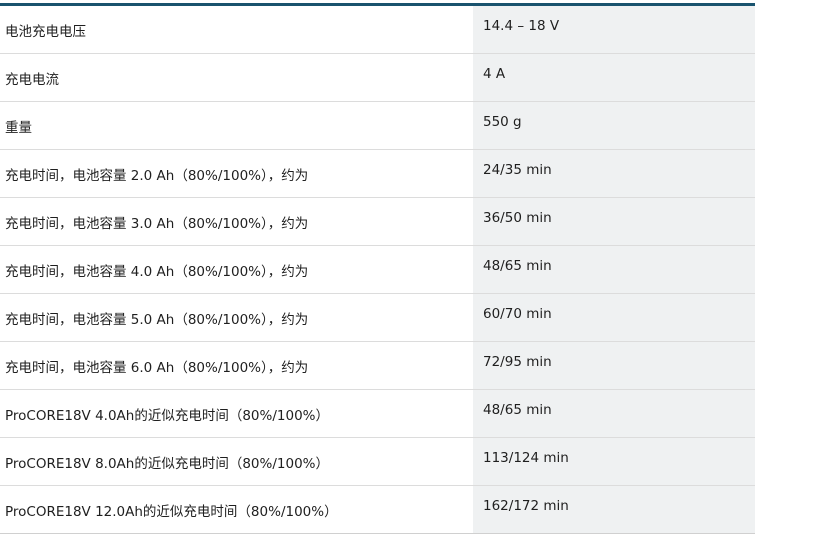 The image size is (827, 541). Describe the element at coordinates (236, 413) in the screenshot. I see `spec-label: ProCORE18V 4.0Ah的近似充电时间（80%/100%）` at that location.